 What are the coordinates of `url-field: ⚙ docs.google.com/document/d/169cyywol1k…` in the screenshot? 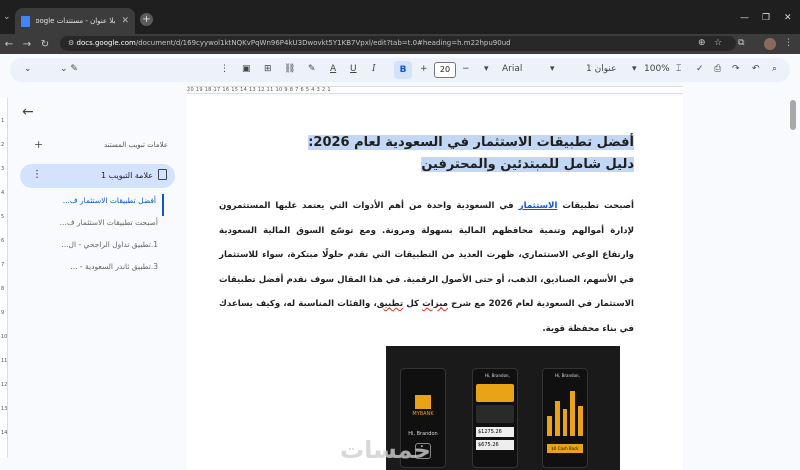 It's located at (398, 43).